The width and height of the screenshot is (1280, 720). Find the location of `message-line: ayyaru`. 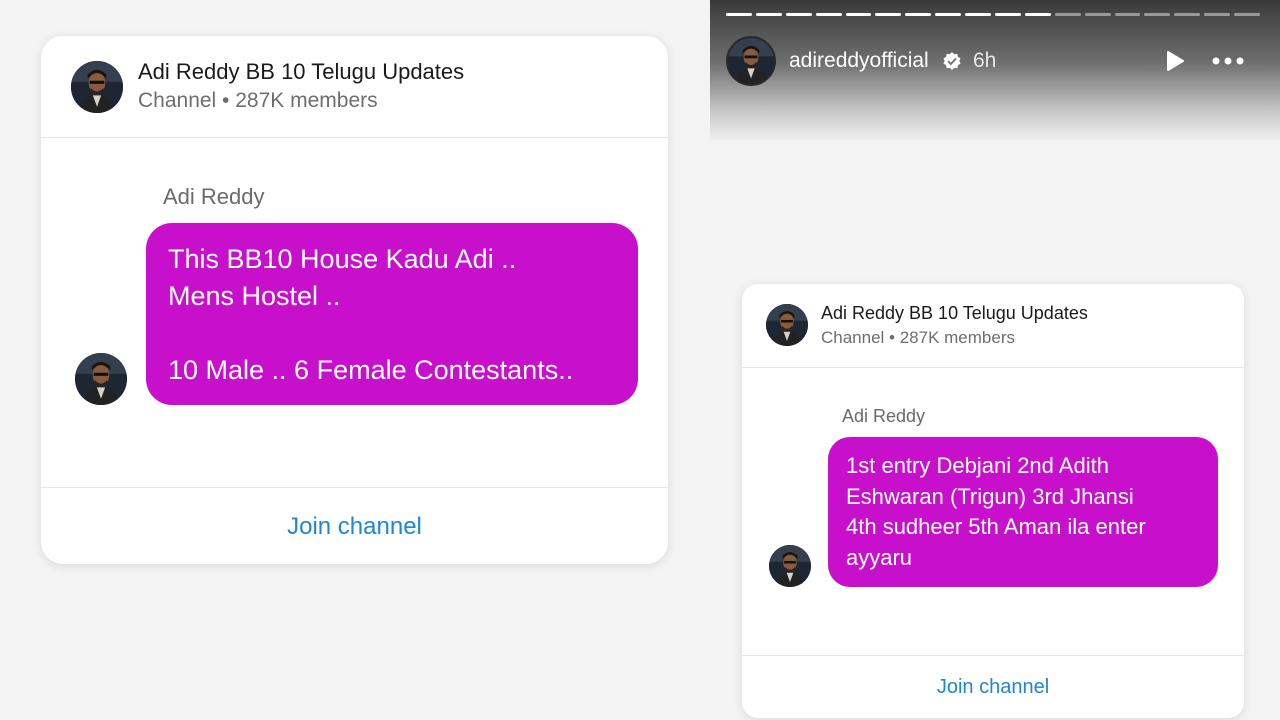

message-line: ayyaru is located at coordinates (879, 557).